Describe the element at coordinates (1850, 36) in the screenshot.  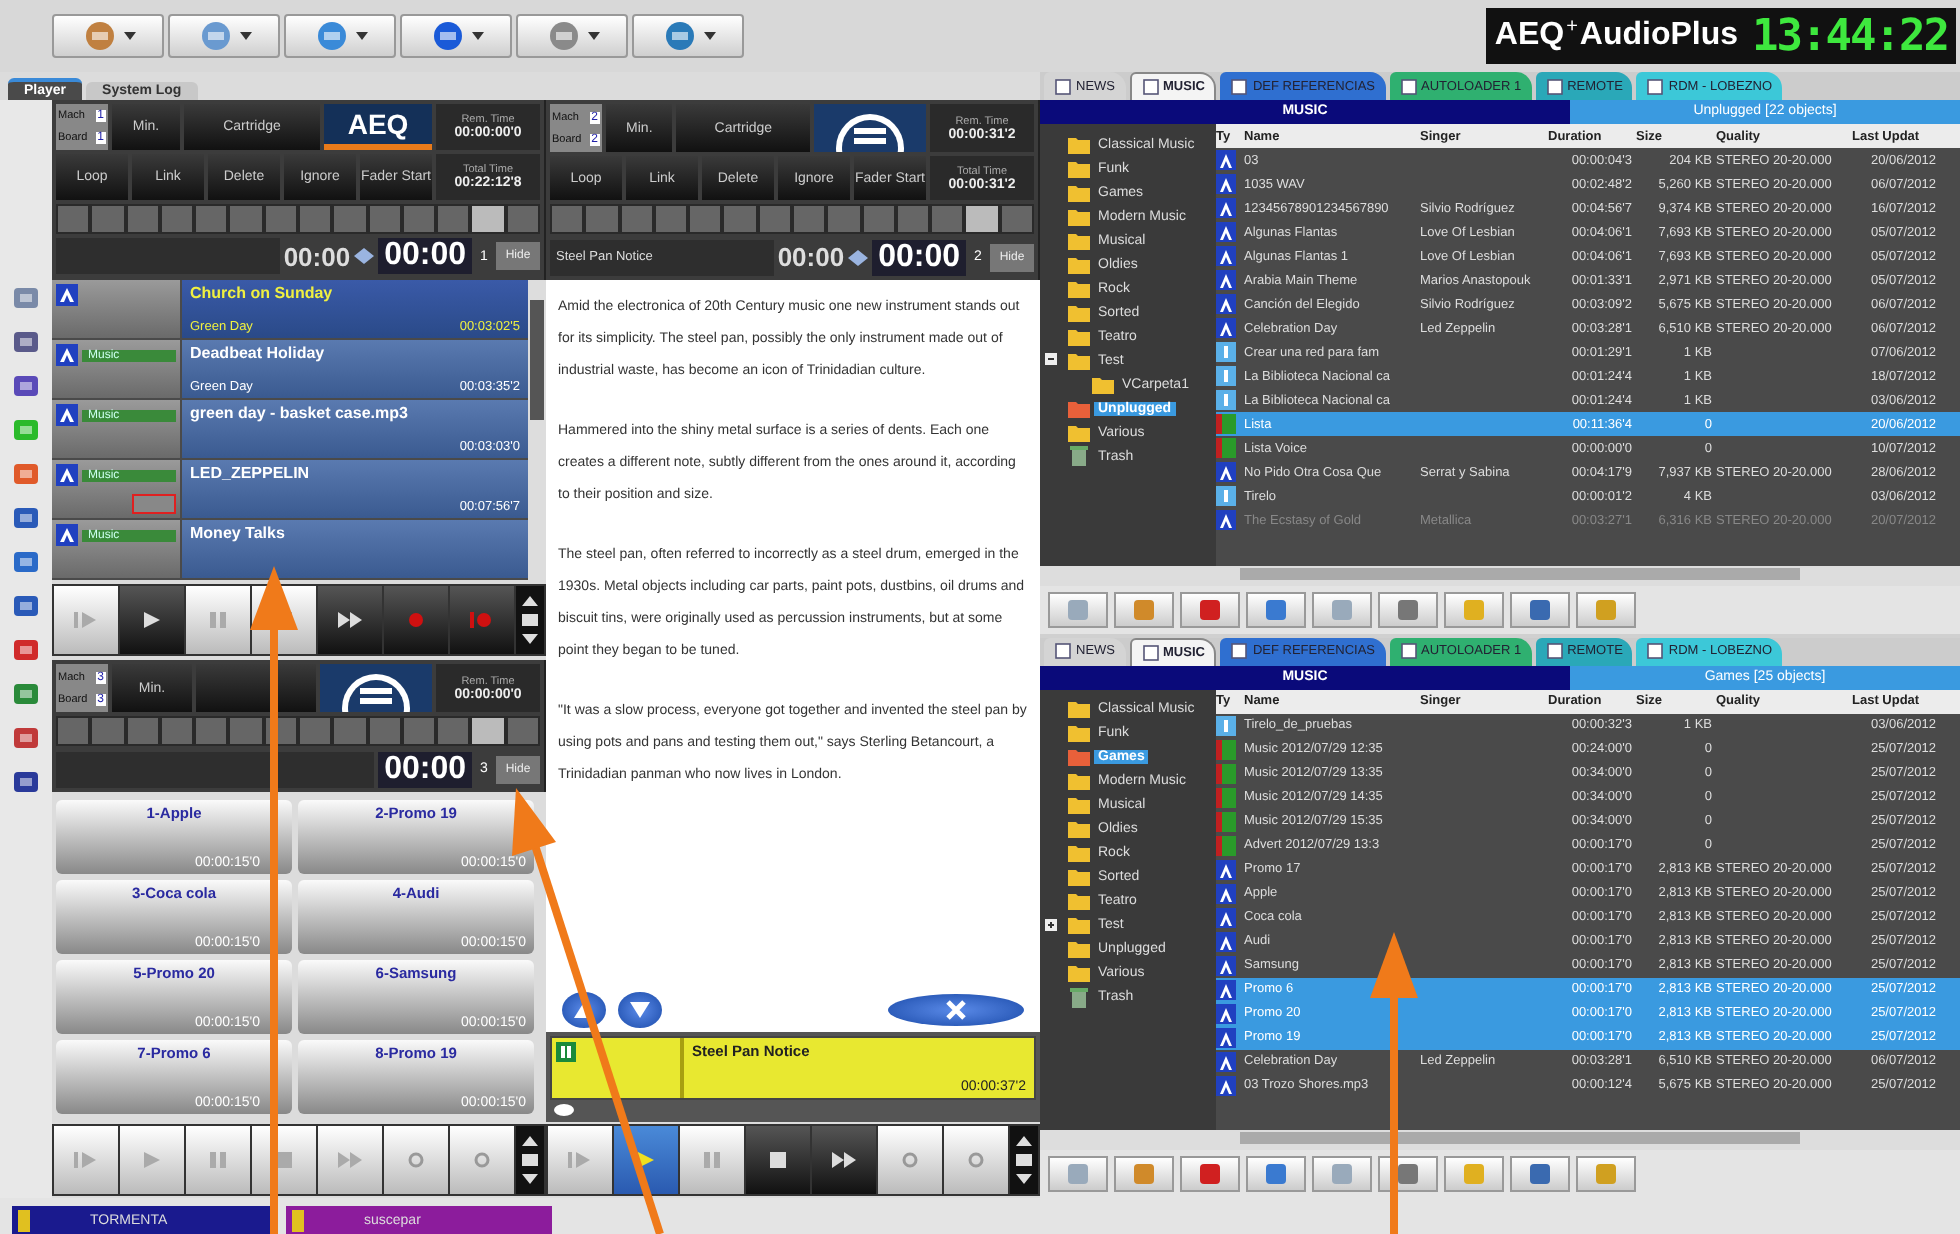
I see `clock: 13:44:22` at that location.